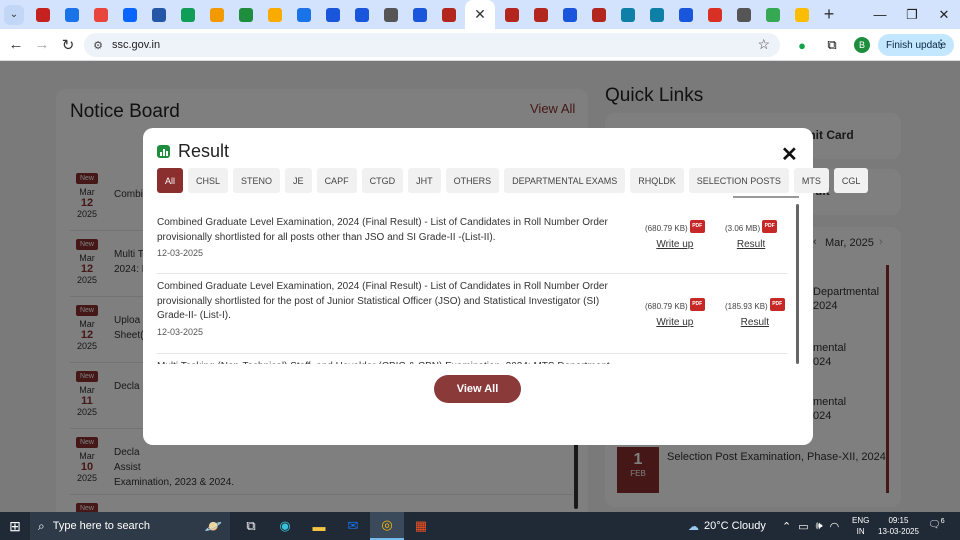  What do you see at coordinates (170, 180) in the screenshot?
I see `tab-all: All` at bounding box center [170, 180].